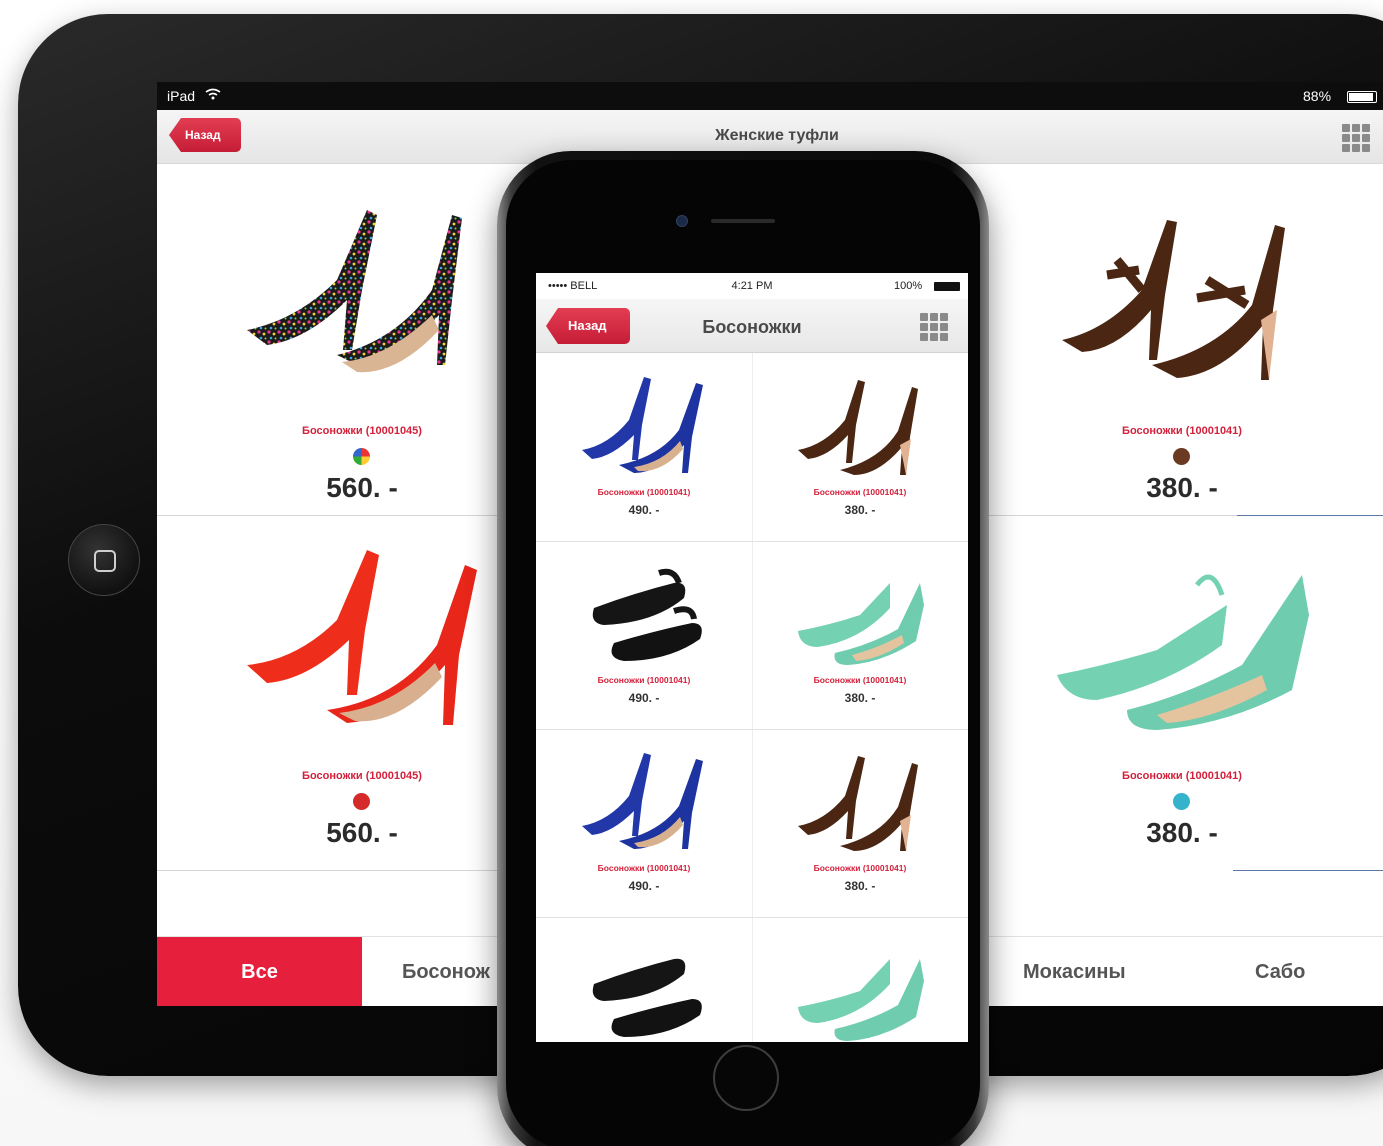  I want to click on page-title: Босоножки, so click(752, 327).